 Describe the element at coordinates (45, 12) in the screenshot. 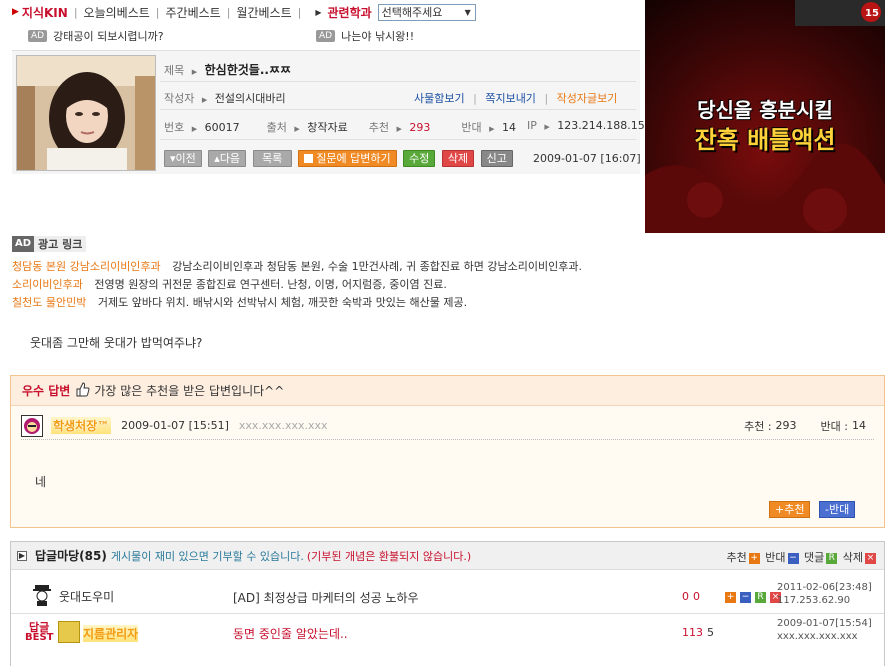

I see `nav-kin-link: 지식KIN` at that location.